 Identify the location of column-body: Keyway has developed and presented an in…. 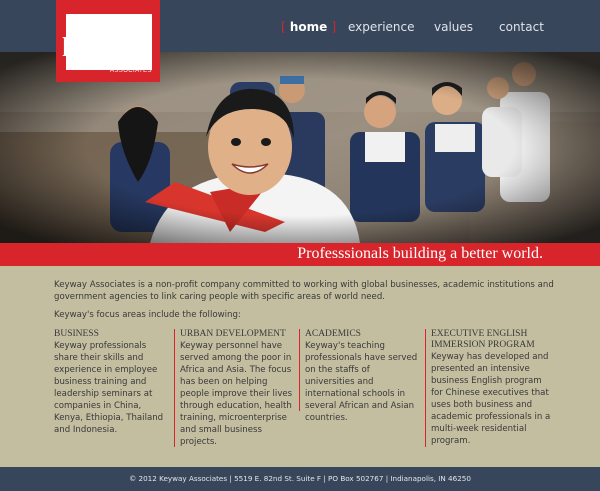
(491, 399).